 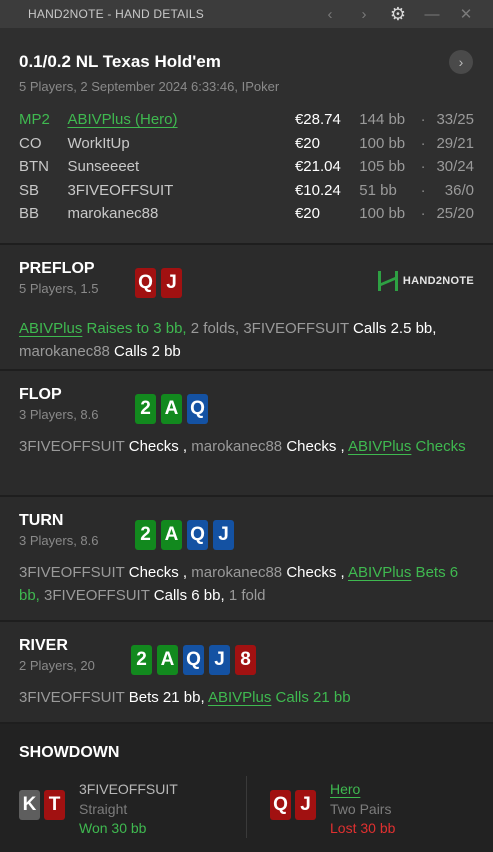 What do you see at coordinates (158, 283) in the screenshot?
I see `hole-cards: Q J` at bounding box center [158, 283].